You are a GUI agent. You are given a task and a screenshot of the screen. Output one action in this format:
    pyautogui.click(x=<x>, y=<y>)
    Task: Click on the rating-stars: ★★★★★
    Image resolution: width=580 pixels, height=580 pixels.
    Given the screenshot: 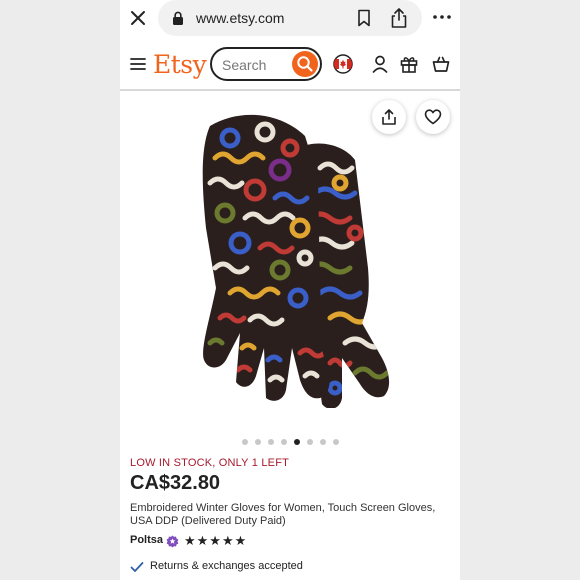 What is the action you would take?
    pyautogui.click(x=215, y=541)
    